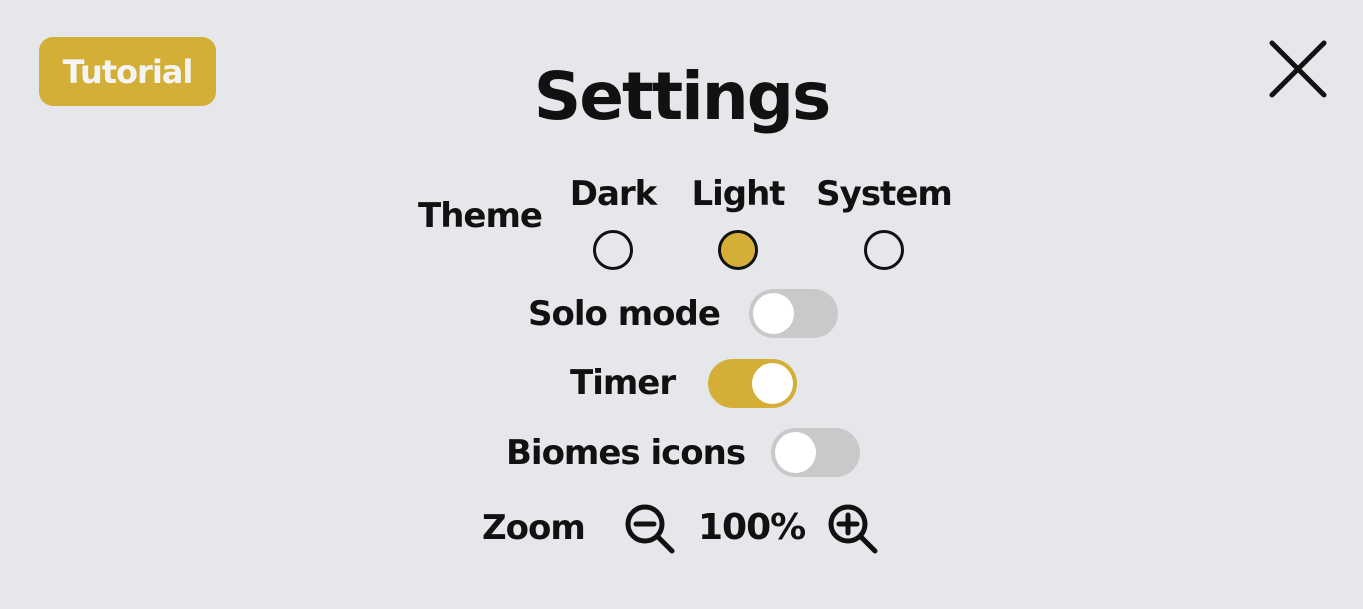  I want to click on theme-option-label: Dark, so click(613, 194).